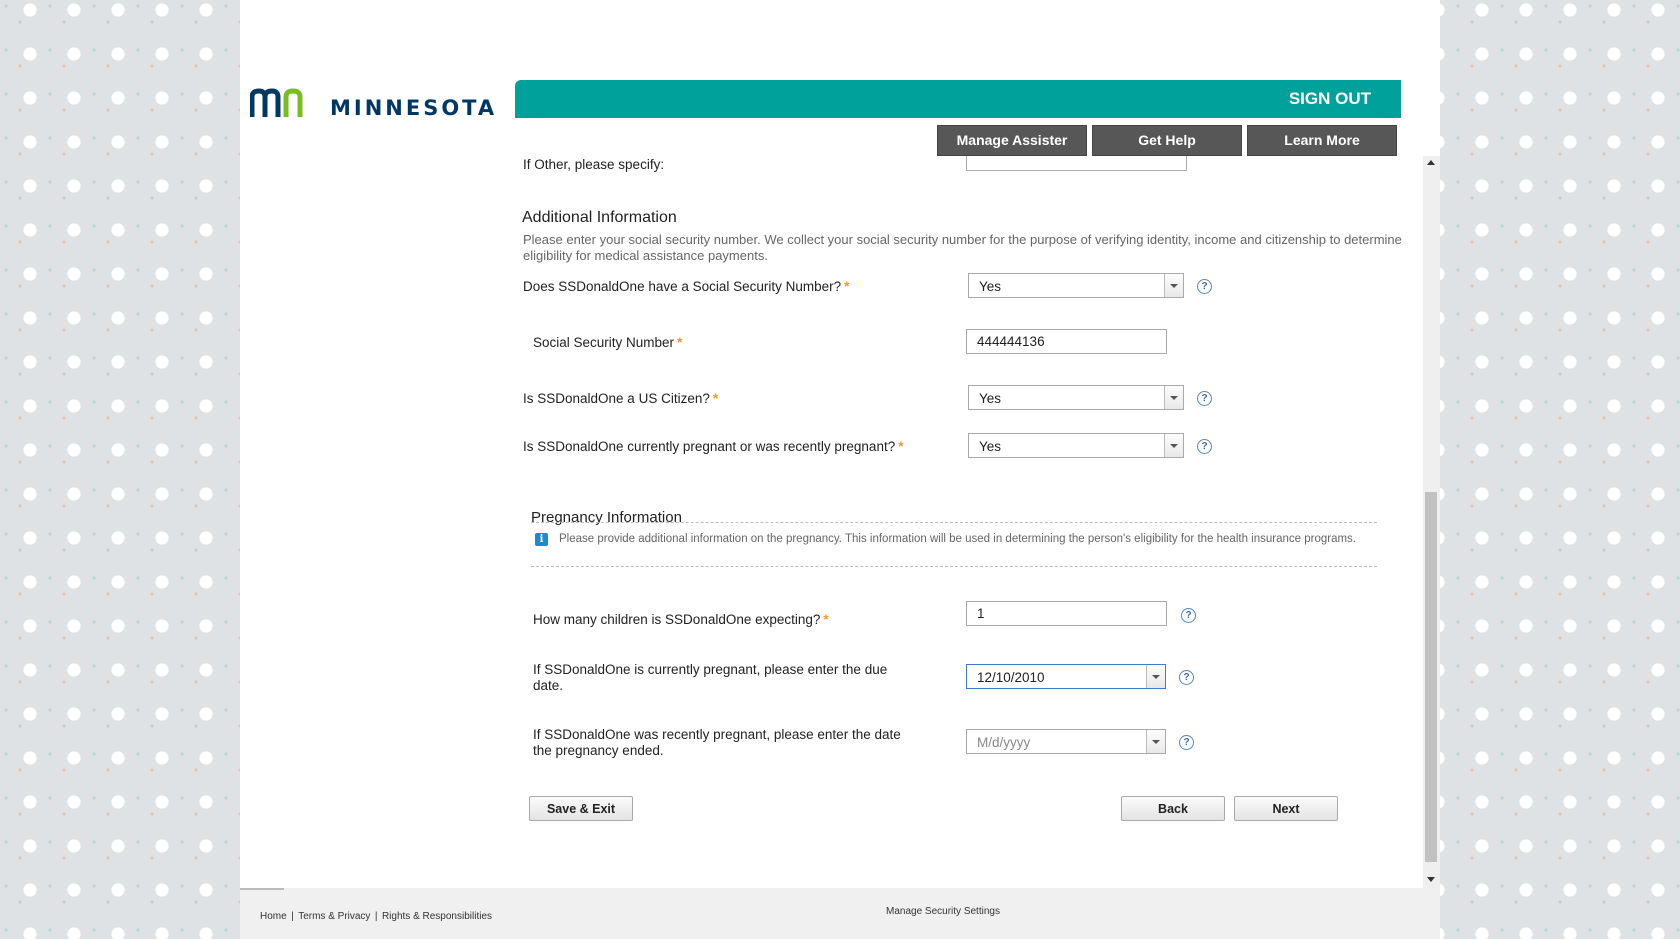 The image size is (1680, 939). I want to click on pregnancy-info-heading: Pregnancy Information, so click(606, 517).